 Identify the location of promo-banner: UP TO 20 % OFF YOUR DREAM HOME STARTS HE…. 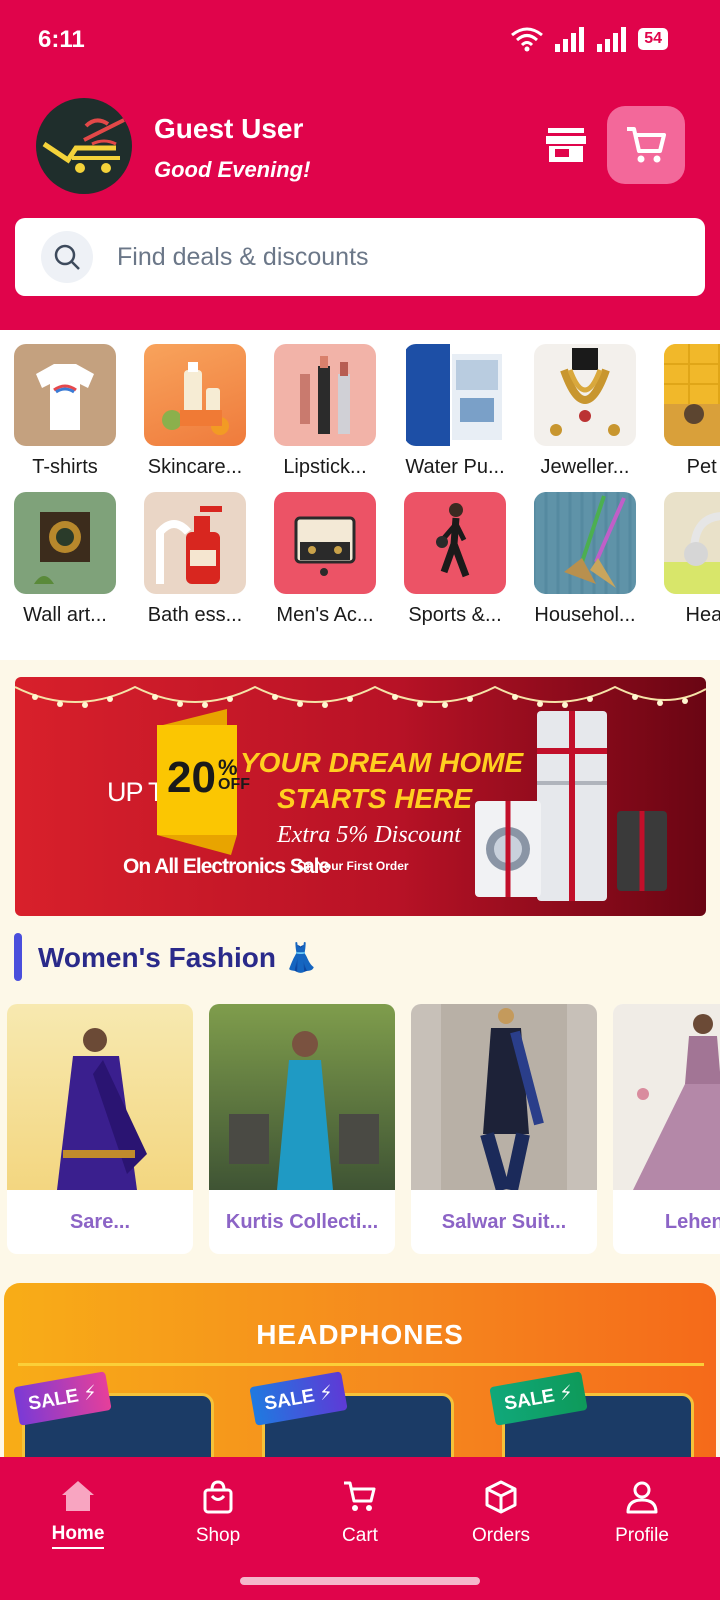
(360, 796).